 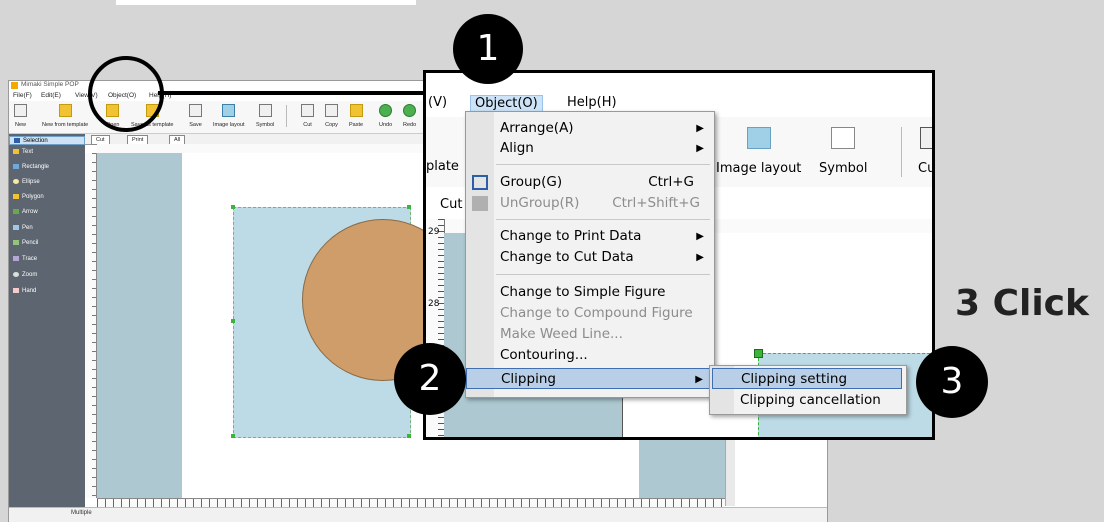 I want to click on status-text: Multiple, so click(x=81, y=513).